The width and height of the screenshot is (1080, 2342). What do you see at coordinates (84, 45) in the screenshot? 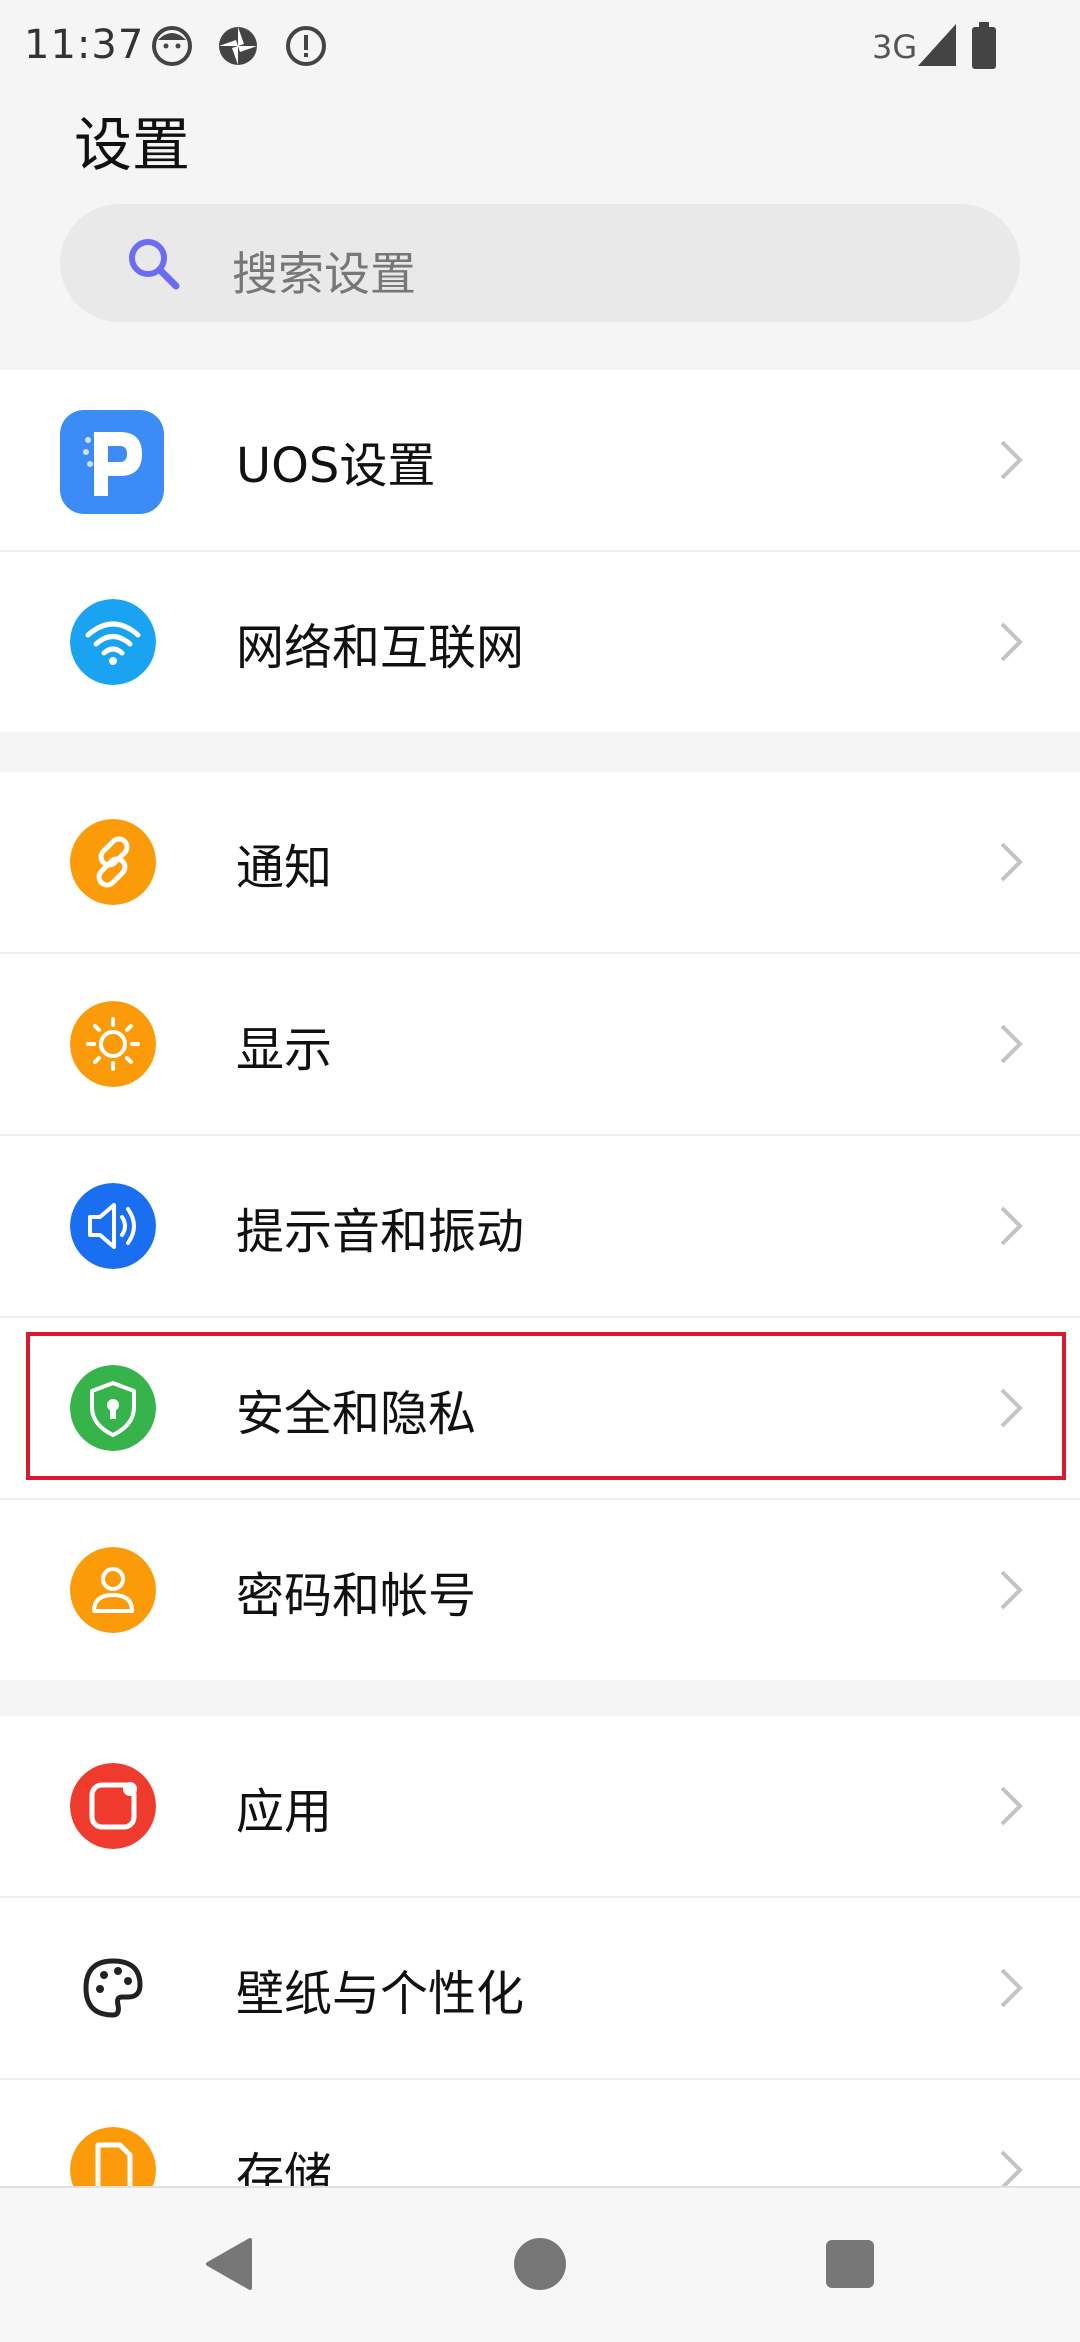
I see `status-time: 11:37` at bounding box center [84, 45].